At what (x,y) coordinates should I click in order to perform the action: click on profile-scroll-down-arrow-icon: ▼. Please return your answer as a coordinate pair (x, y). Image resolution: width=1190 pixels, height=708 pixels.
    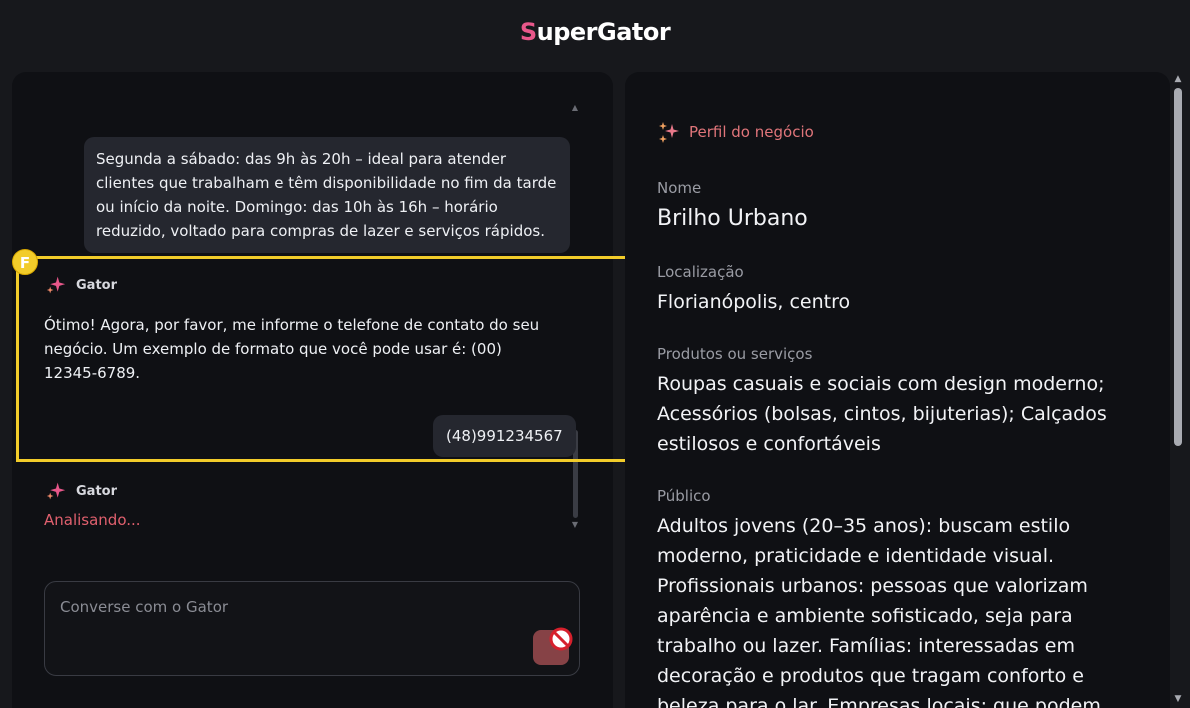
    Looking at the image, I should click on (1178, 699).